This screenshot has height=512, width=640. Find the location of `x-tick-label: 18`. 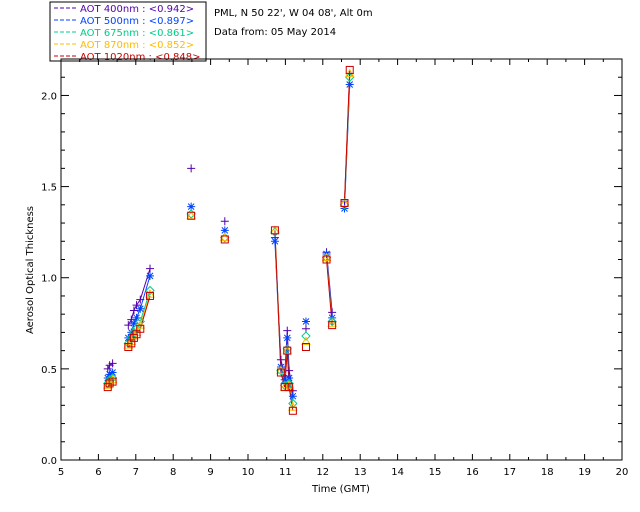

x-tick-label: 18 is located at coordinates (547, 472).